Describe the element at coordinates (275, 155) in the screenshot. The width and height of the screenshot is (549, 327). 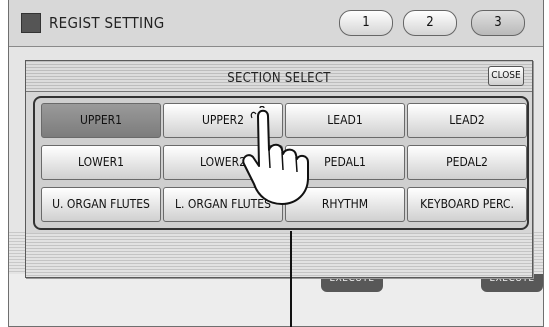
I see `pointing-hand-icon` at that location.